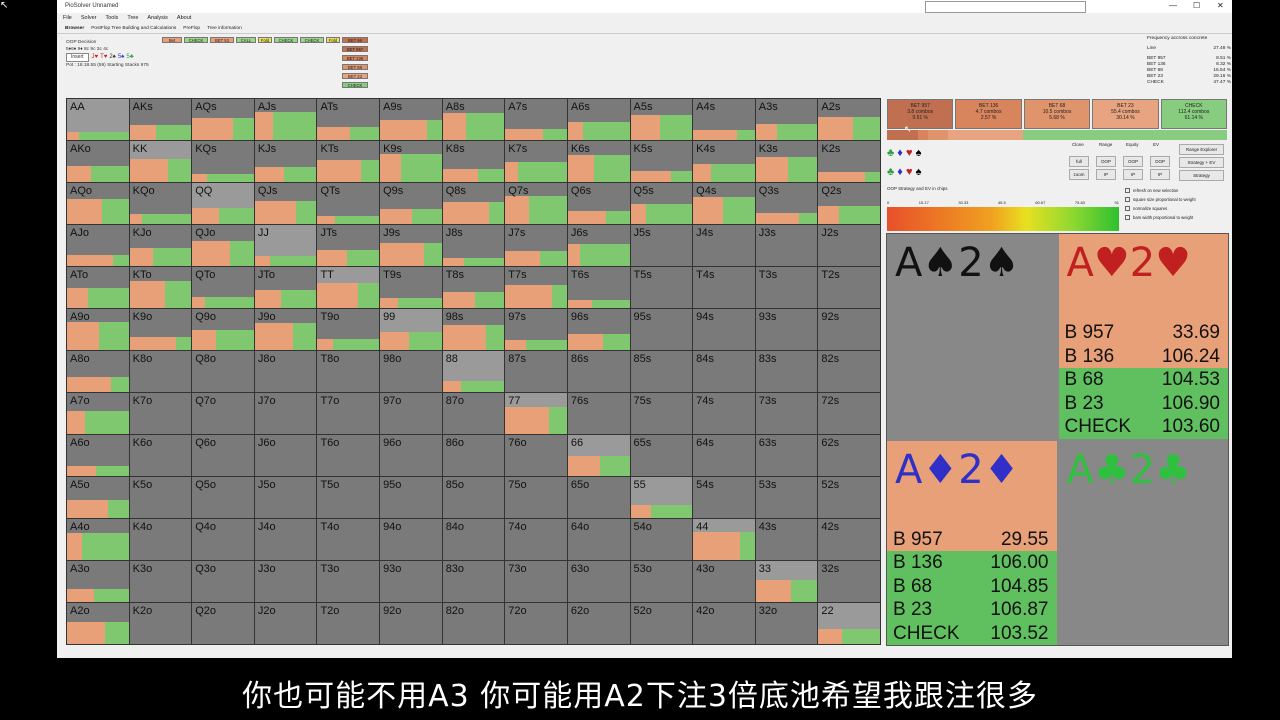 The width and height of the screenshot is (1280, 720). What do you see at coordinates (473, 161) in the screenshot?
I see `hand-cell-K8s: K8s` at bounding box center [473, 161].